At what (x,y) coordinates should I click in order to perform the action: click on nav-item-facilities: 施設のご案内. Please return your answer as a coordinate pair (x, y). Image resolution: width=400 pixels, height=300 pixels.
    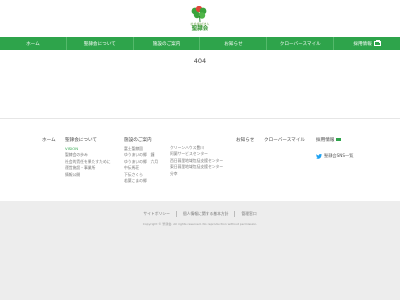
    Looking at the image, I should click on (167, 43).